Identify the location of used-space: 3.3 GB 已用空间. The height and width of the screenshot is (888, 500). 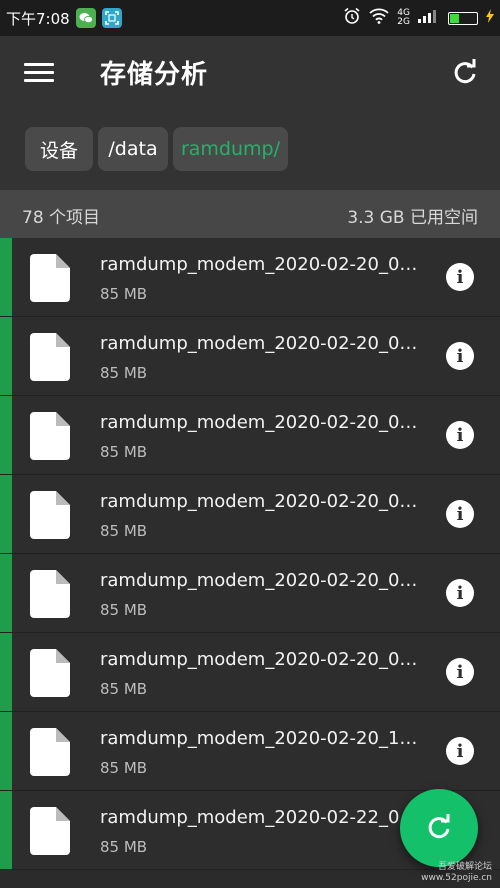
(412, 218).